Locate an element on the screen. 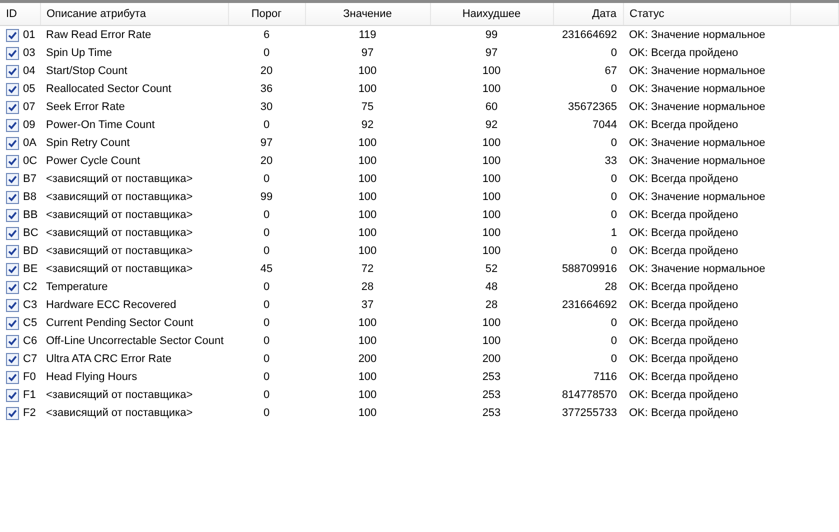 Image resolution: width=839 pixels, height=532 pixels. table-cell: F2 is located at coordinates (29, 413).